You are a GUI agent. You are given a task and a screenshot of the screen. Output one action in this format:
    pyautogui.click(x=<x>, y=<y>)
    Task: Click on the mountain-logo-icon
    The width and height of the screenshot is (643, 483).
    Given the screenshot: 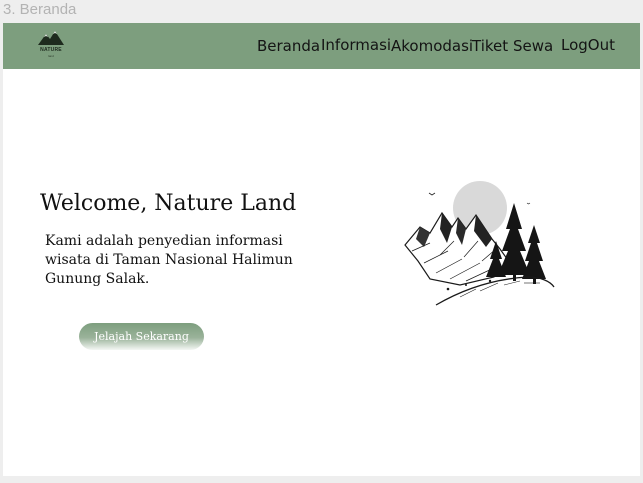 What is the action you would take?
    pyautogui.click(x=51, y=38)
    